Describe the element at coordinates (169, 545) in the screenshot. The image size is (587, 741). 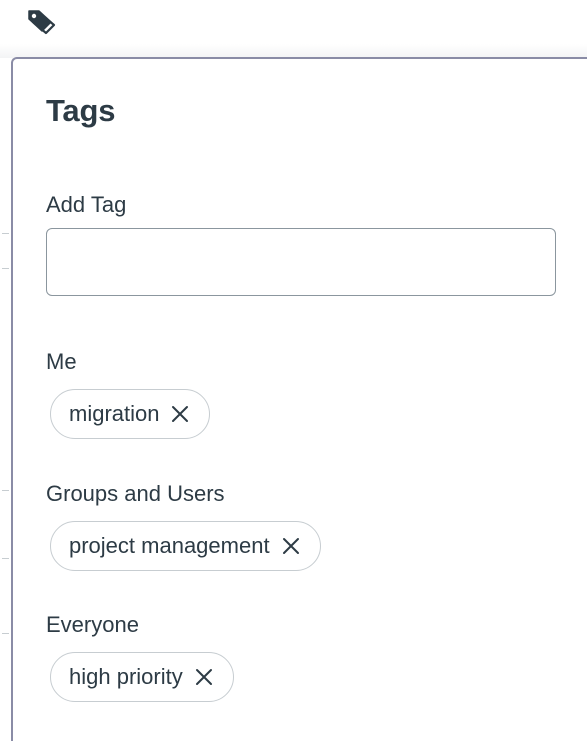
I see `tag-pill-label: project management` at that location.